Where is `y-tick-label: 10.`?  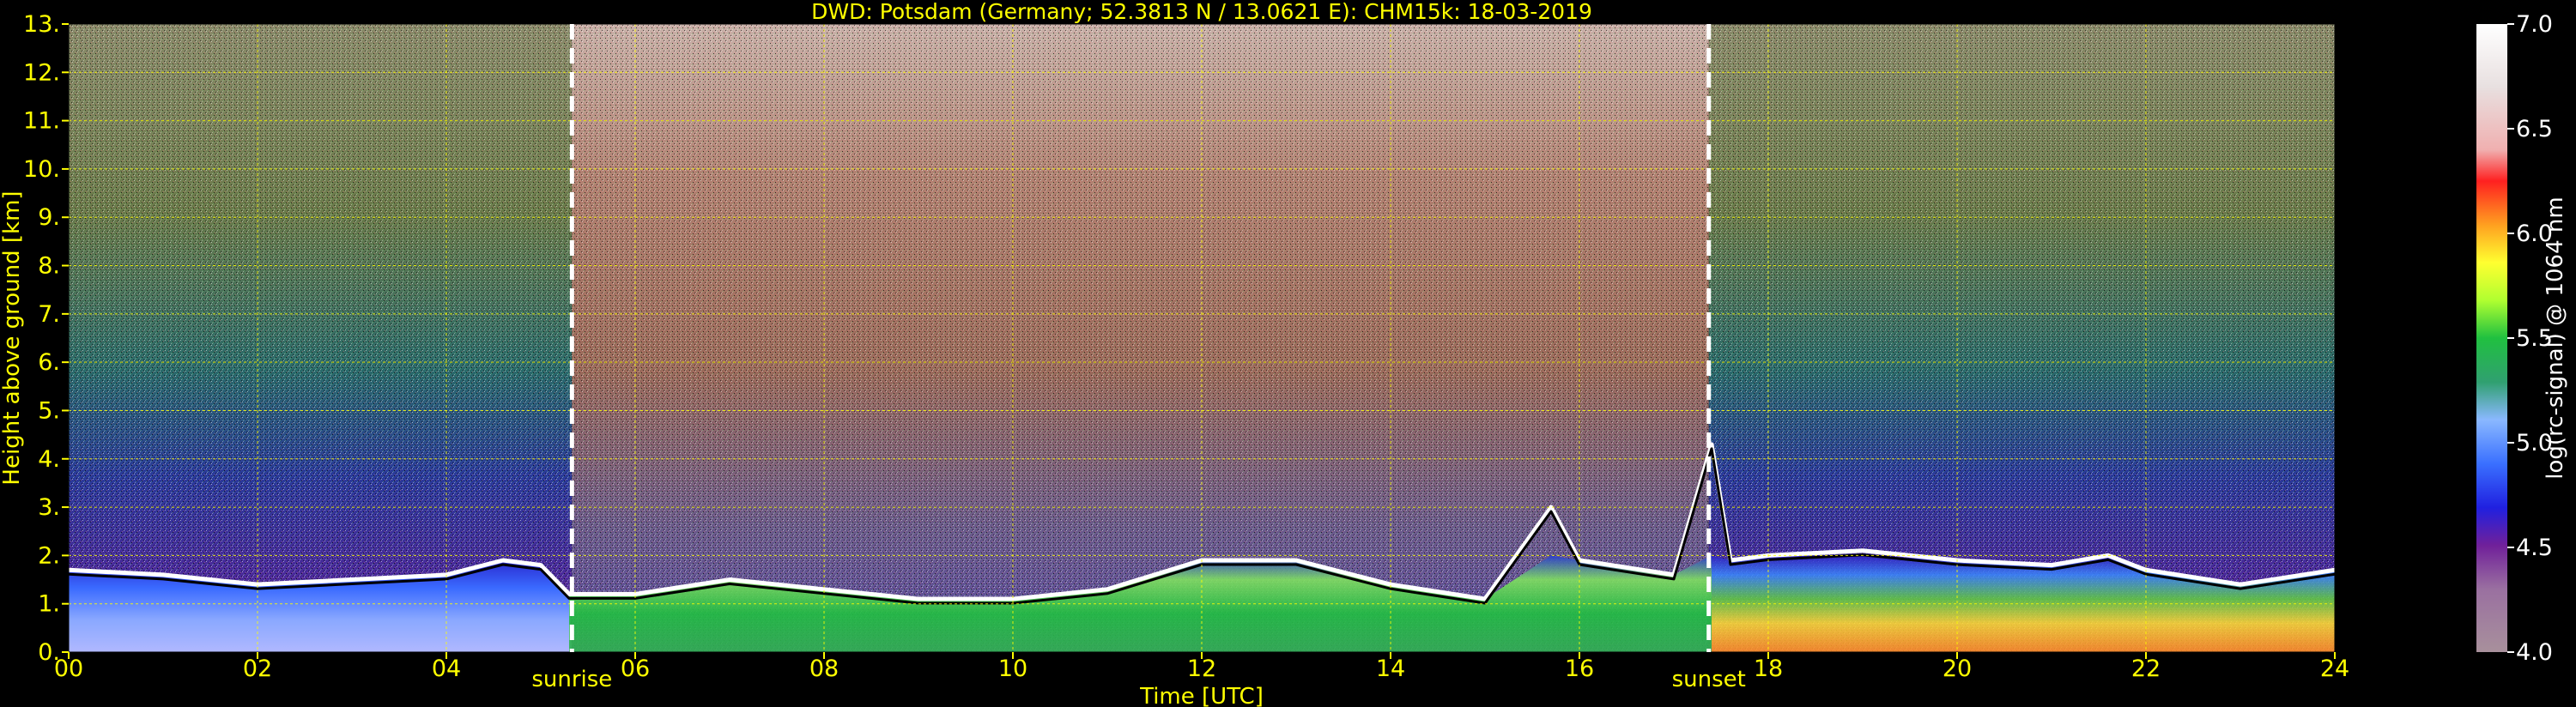 y-tick-label: 10. is located at coordinates (41, 170).